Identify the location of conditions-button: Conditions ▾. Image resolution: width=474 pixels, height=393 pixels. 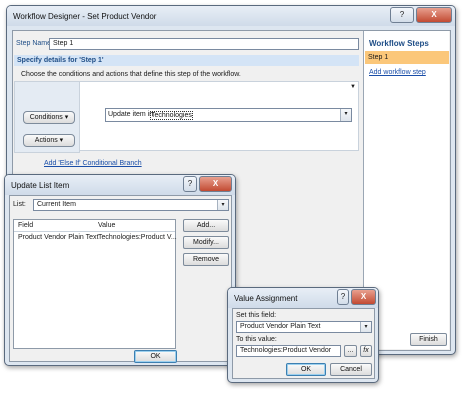
(49, 117).